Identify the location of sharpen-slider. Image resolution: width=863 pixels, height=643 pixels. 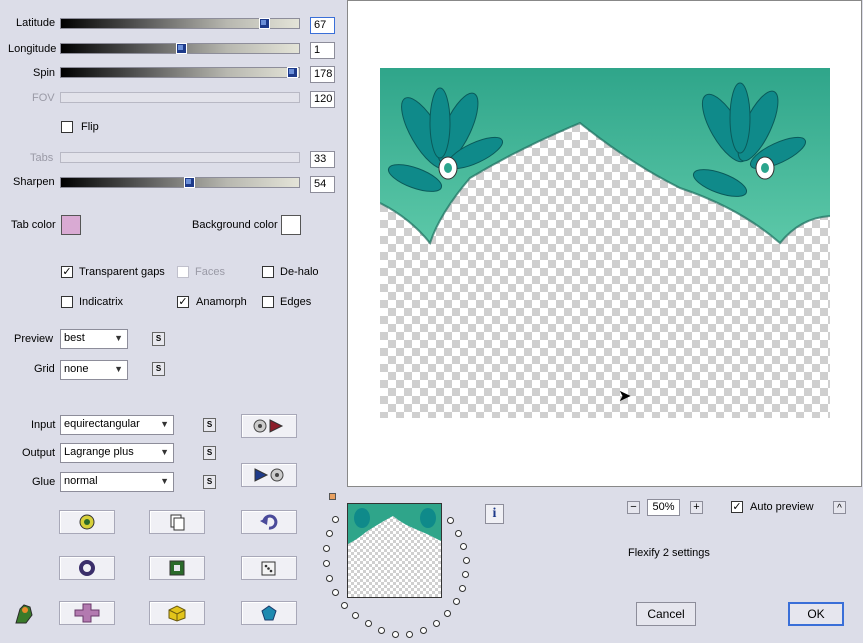
(180, 182).